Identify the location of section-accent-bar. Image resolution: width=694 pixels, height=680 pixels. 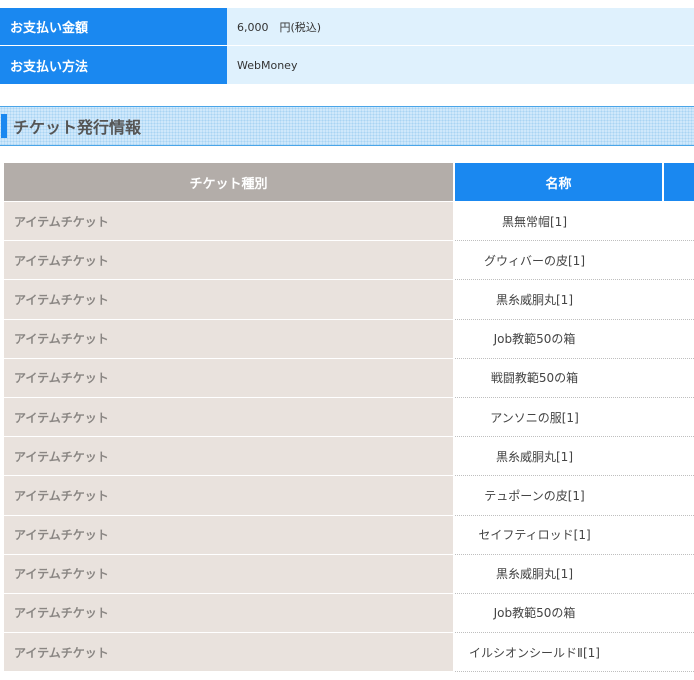
(4, 126).